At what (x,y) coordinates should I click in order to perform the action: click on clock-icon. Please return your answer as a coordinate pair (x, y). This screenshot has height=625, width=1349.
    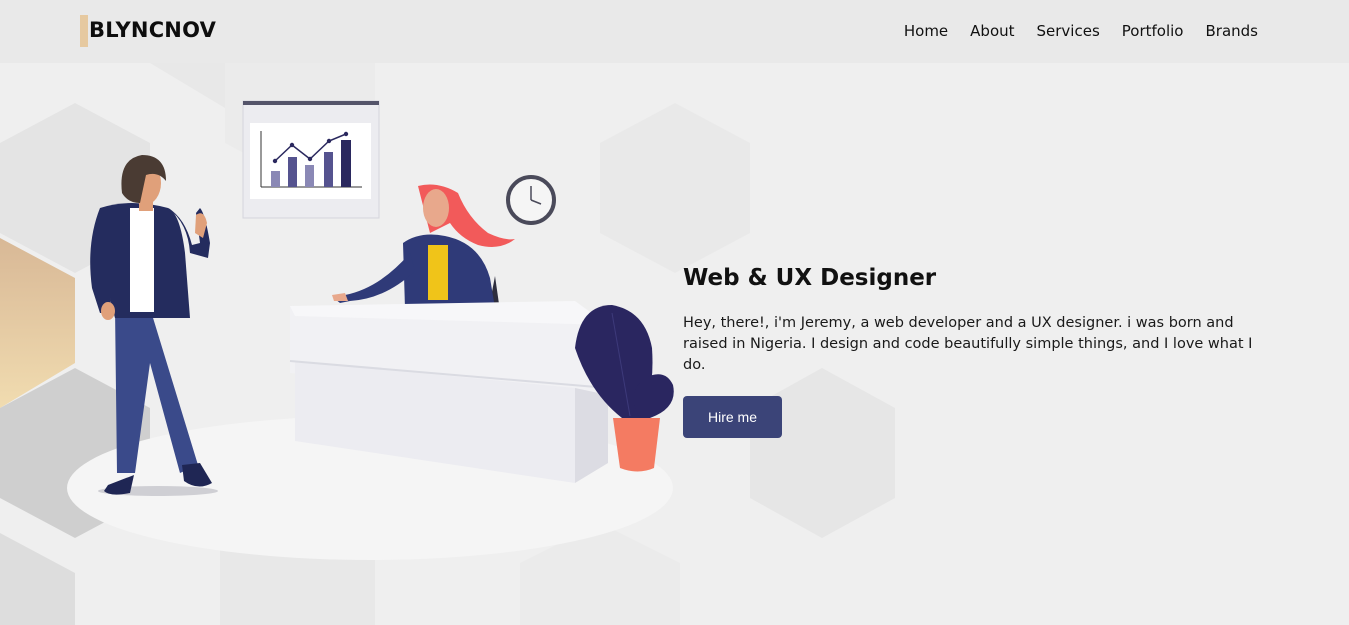
    Looking at the image, I should click on (531, 200).